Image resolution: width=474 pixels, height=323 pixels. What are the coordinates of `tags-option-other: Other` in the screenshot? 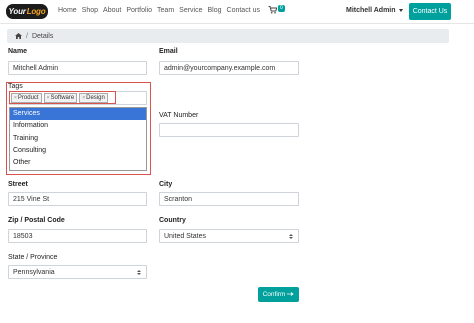 It's located at (78, 163).